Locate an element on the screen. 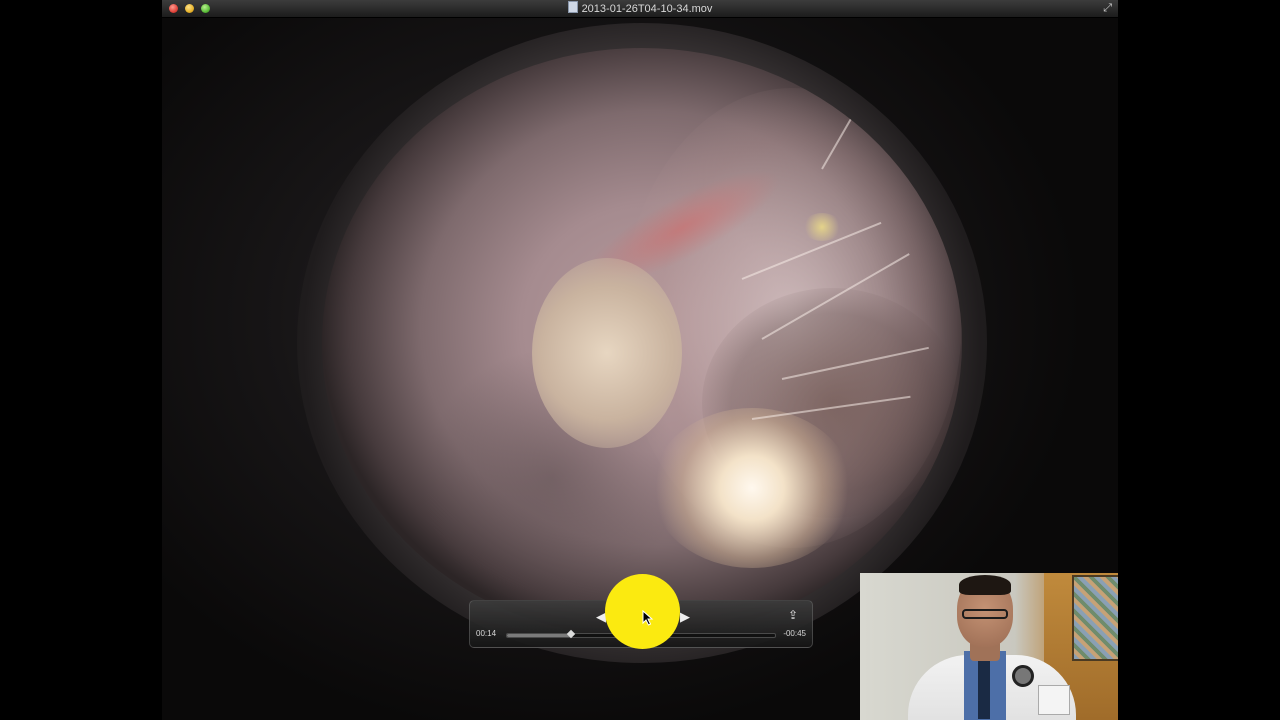  share-icon: ⇪ is located at coordinates (793, 615).